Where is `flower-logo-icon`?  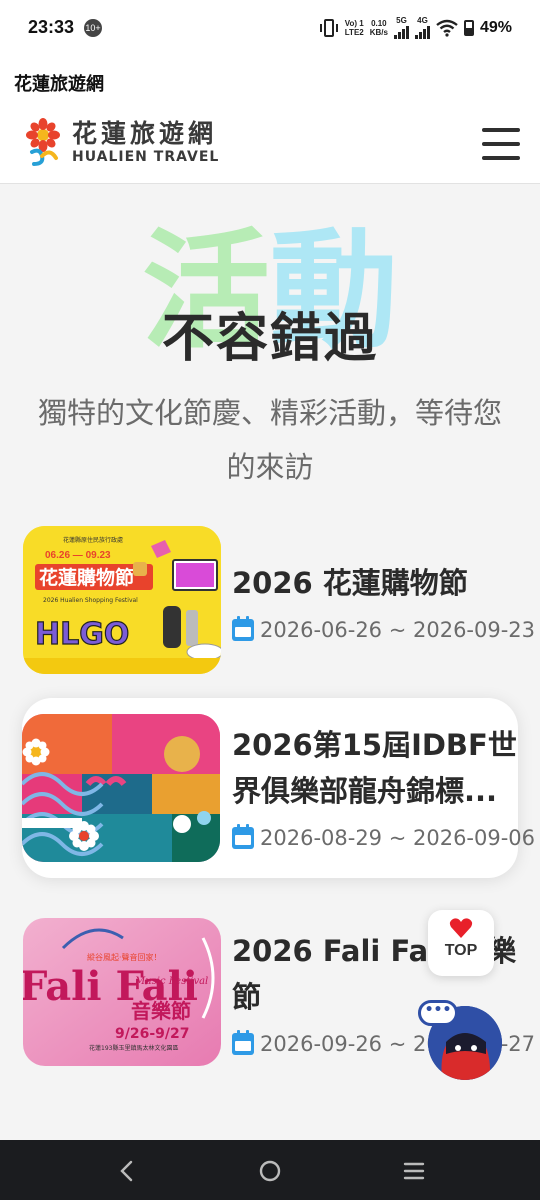 flower-logo-icon is located at coordinates (43, 142).